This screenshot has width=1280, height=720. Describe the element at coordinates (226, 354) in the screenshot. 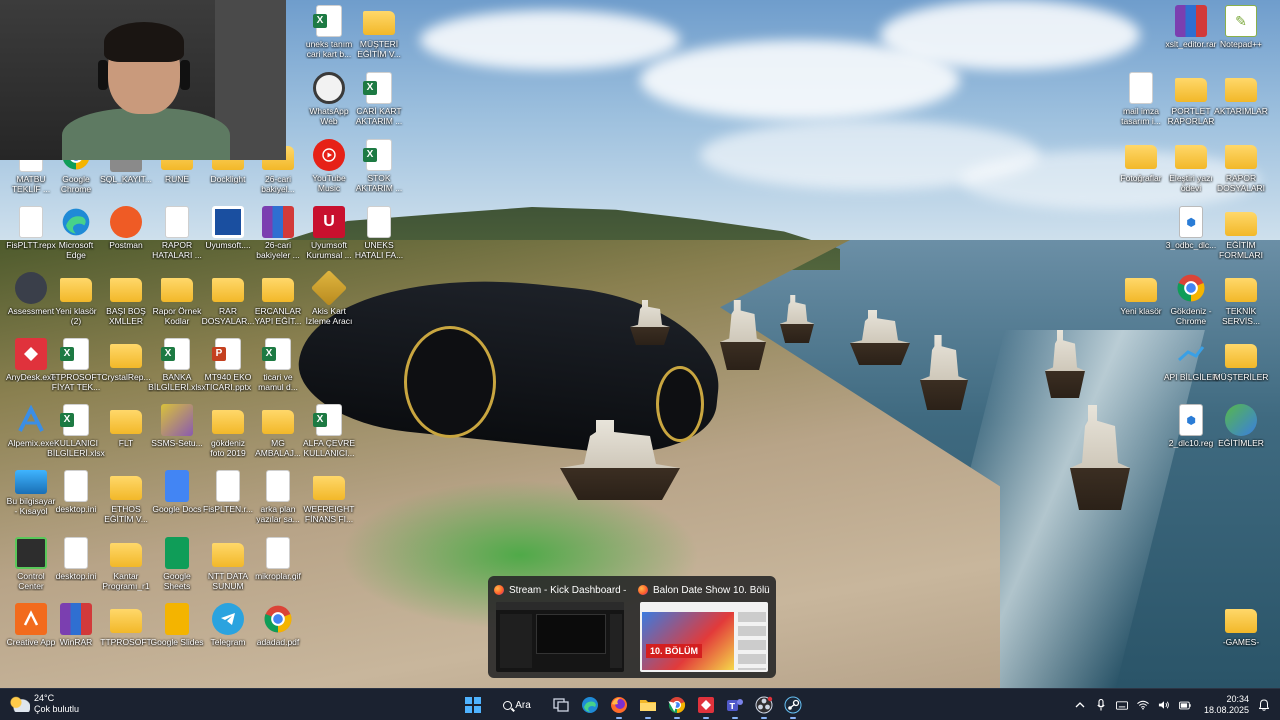

I see `ppt-icon` at that location.